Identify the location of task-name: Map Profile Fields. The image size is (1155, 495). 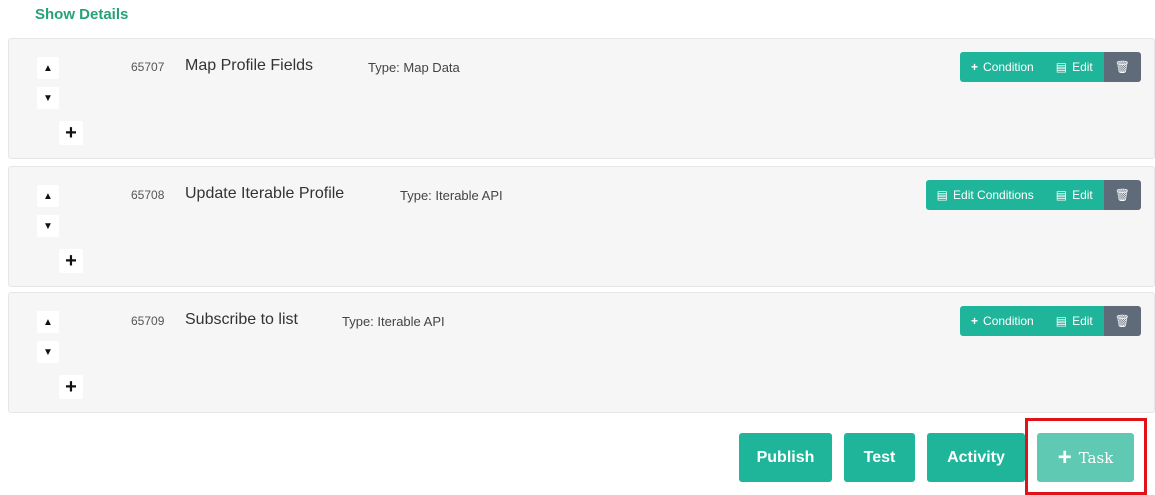
(249, 65).